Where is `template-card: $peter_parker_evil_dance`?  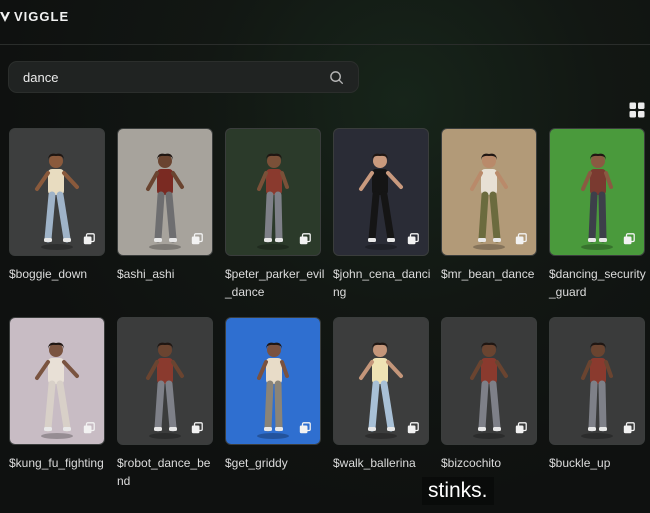
template-card: $peter_parker_evil_dance is located at coordinates (274, 214).